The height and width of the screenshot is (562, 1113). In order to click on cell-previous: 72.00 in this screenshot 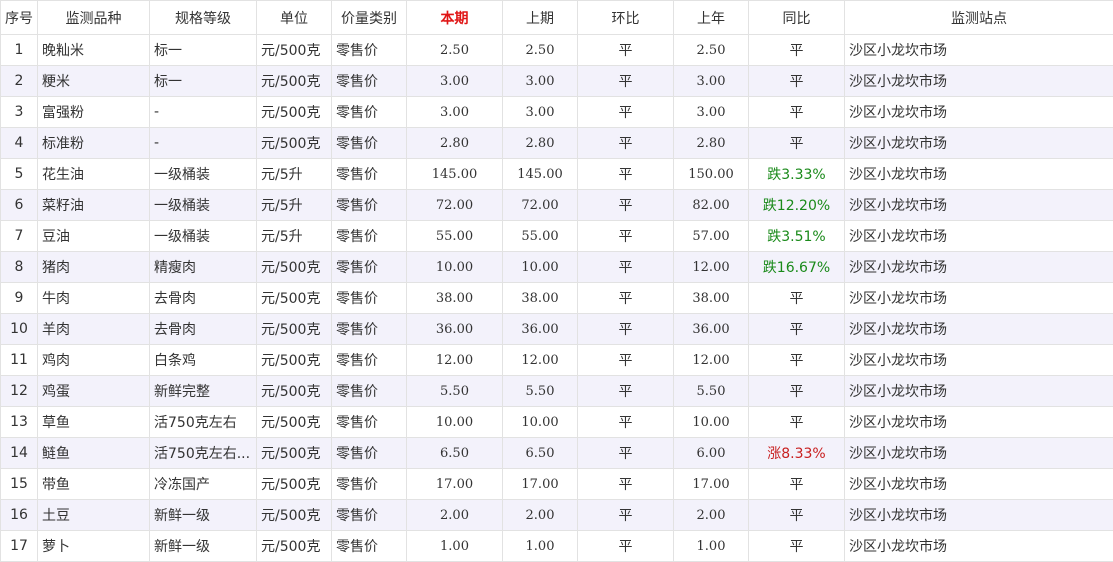, I will do `click(540, 205)`.